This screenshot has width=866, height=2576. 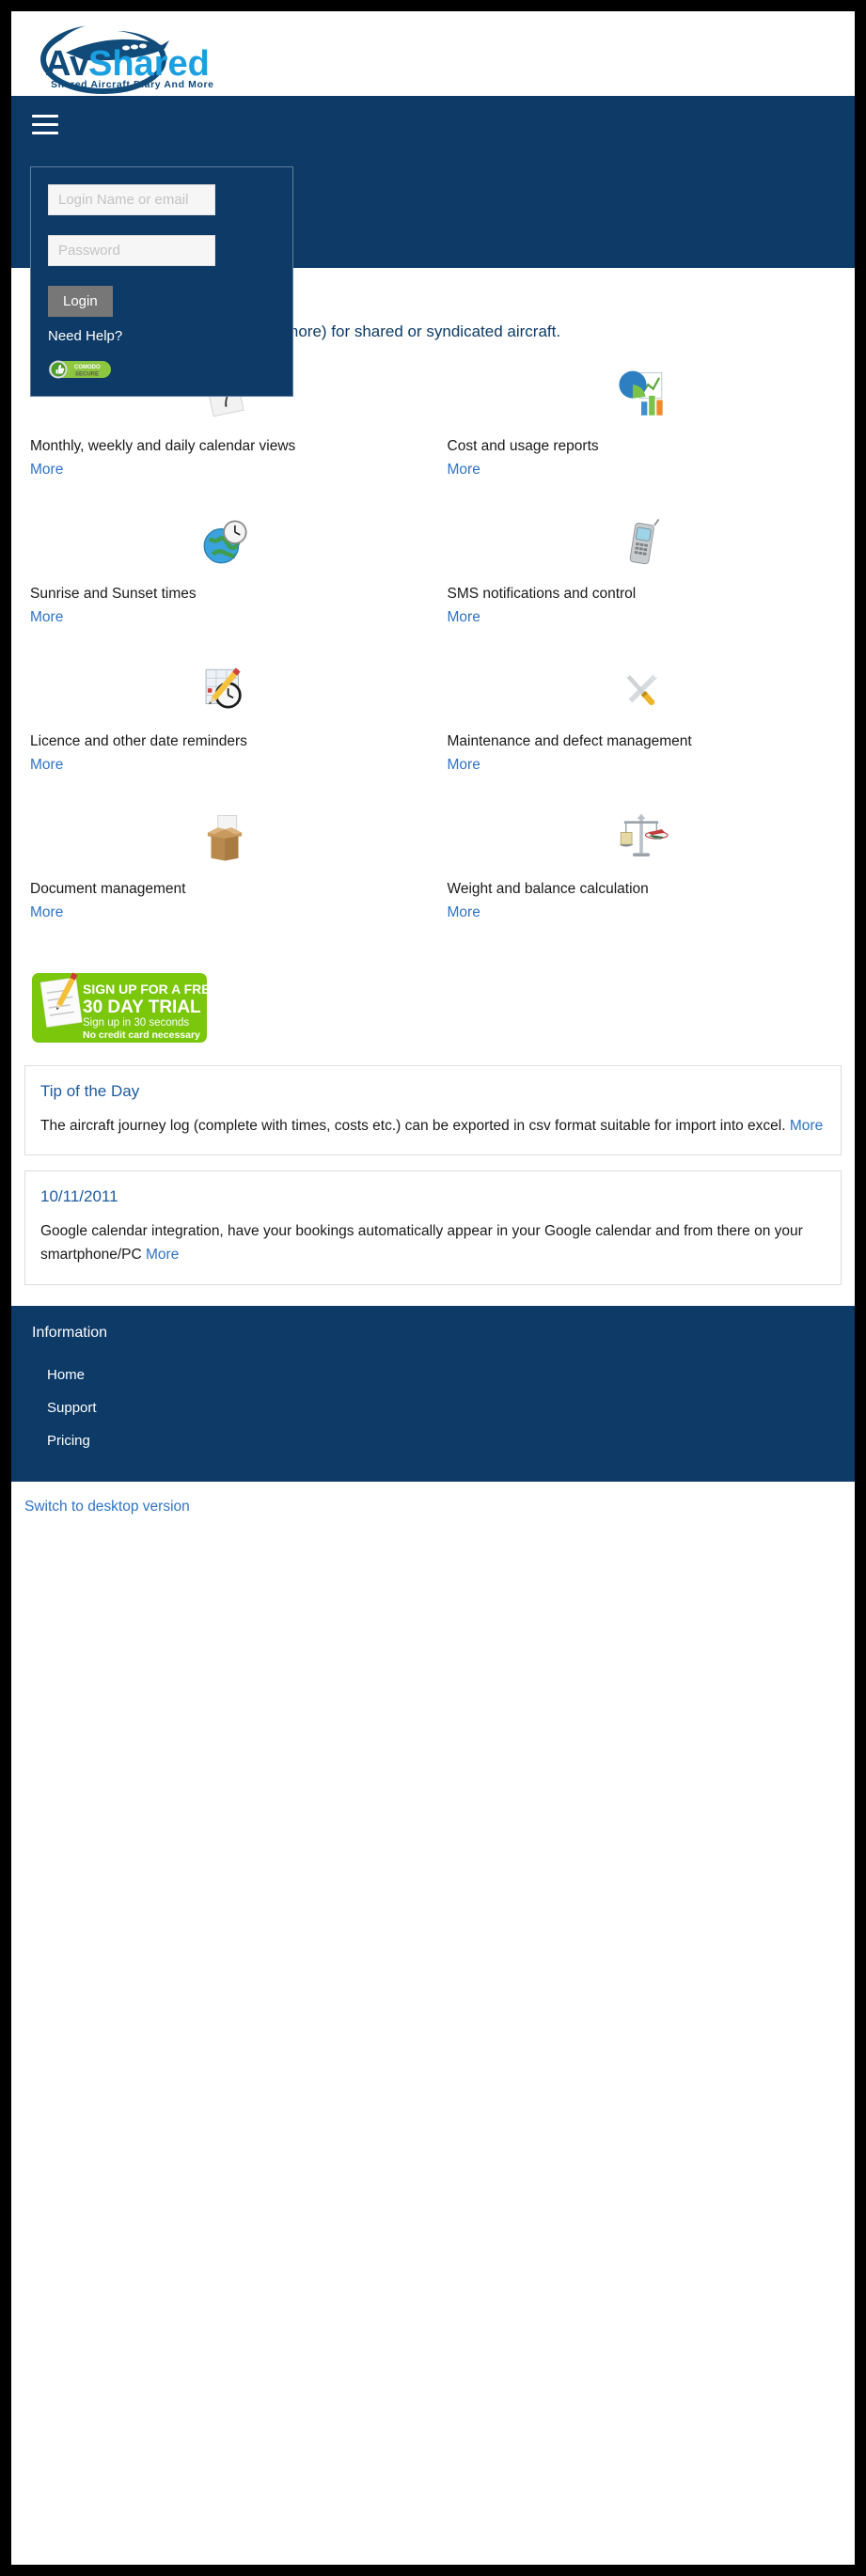 What do you see at coordinates (80, 302) in the screenshot?
I see `login-submit-button: Login` at bounding box center [80, 302].